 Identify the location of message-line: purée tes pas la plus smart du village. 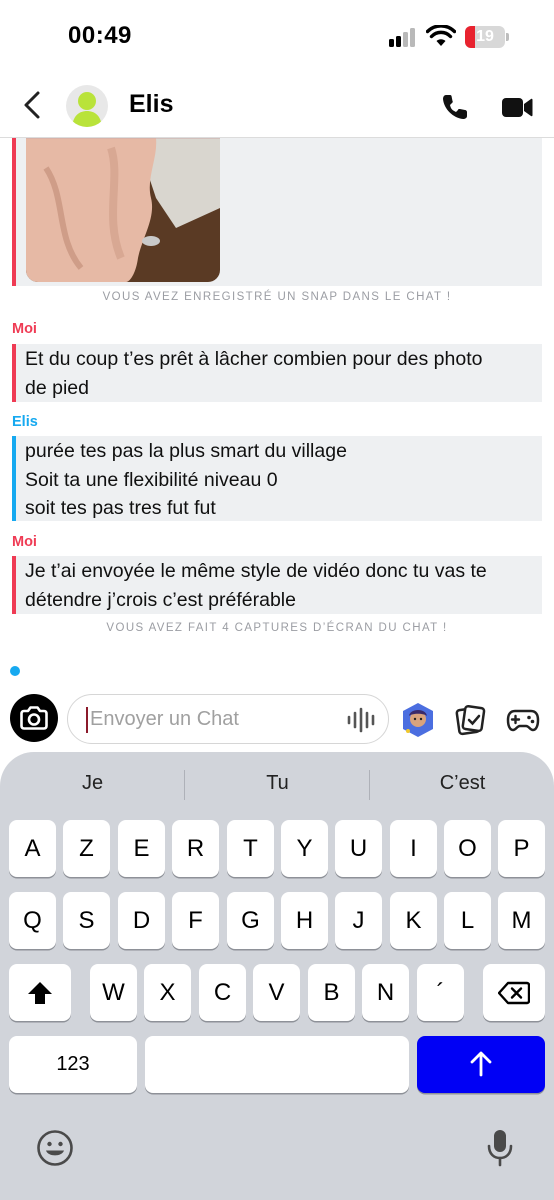
(186, 451).